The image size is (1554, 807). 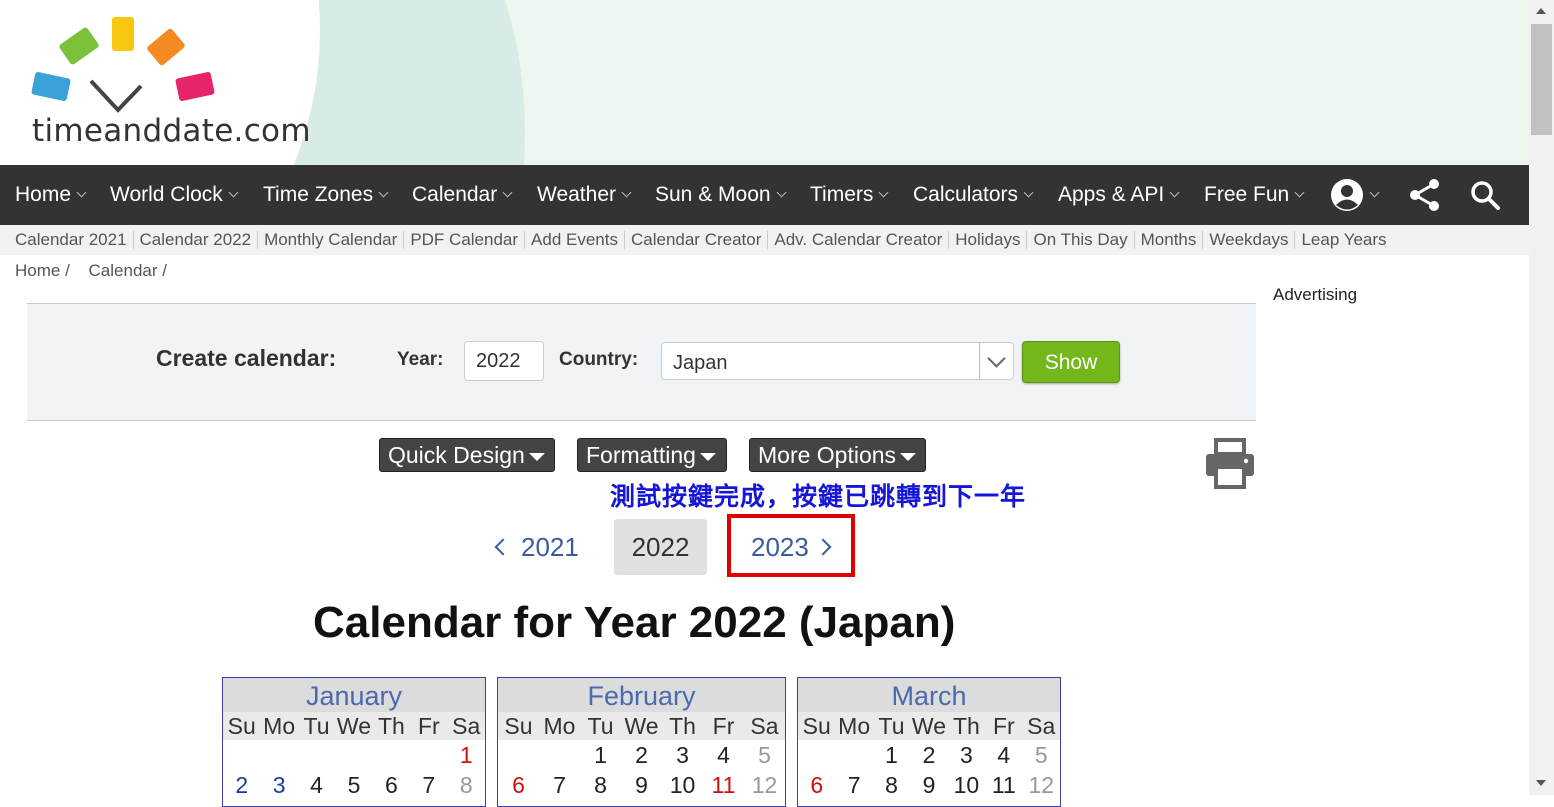 What do you see at coordinates (166, 47) in the screenshot?
I see `logo-bar-orange` at bounding box center [166, 47].